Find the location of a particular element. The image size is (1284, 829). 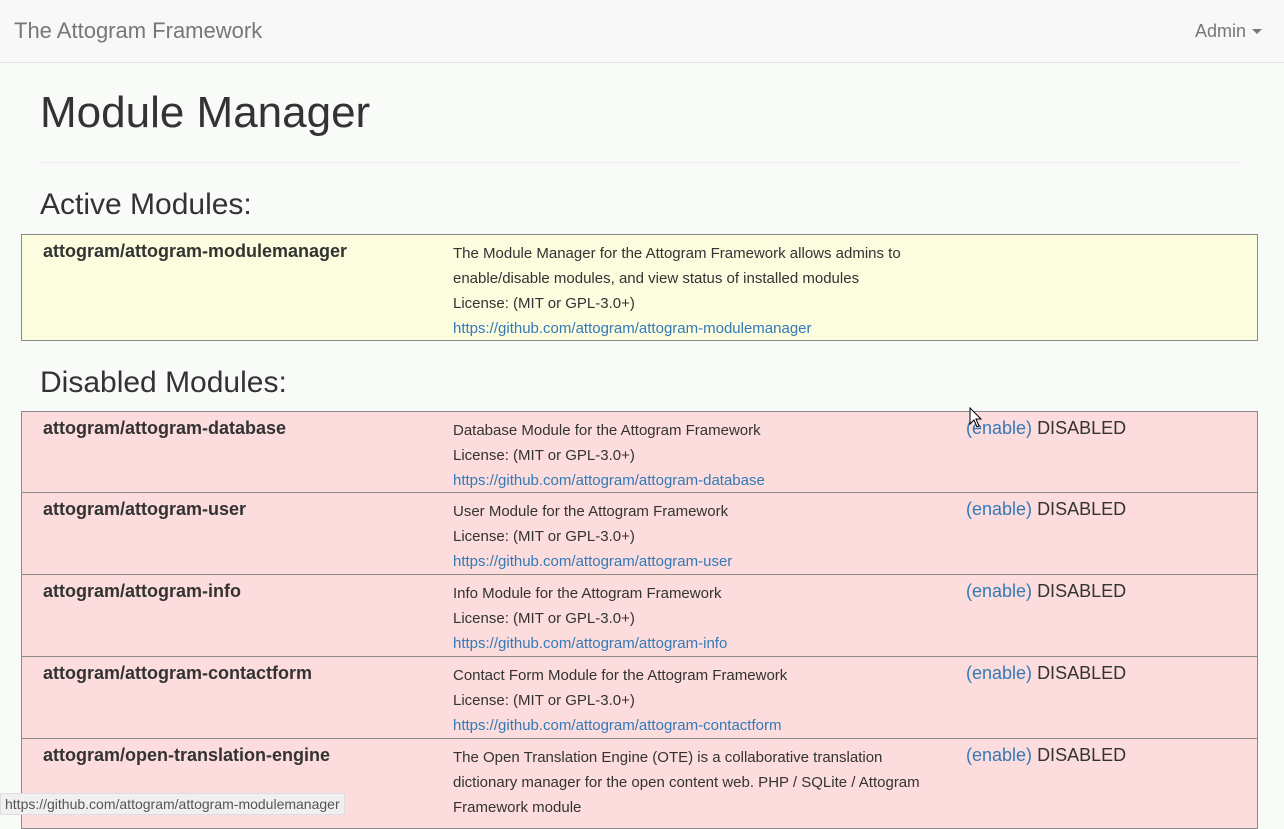

page-title: Module Manager is located at coordinates (205, 112).